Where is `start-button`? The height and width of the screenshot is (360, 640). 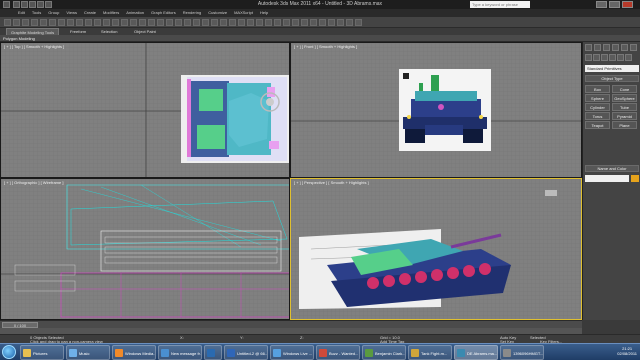
start-button is located at coordinates (9, 352).